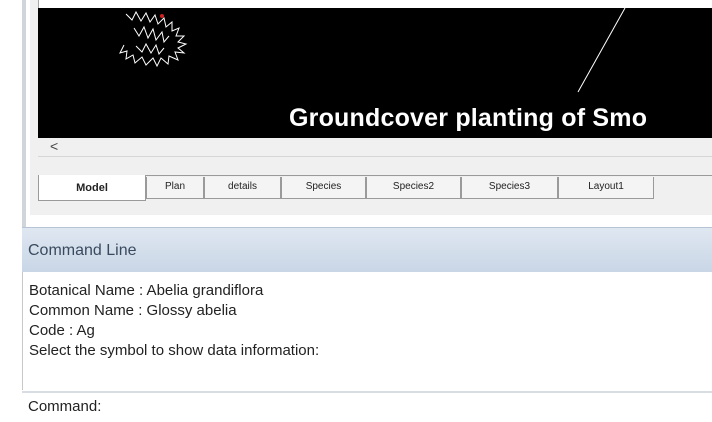  I want to click on top-gap, so click(371, 4).